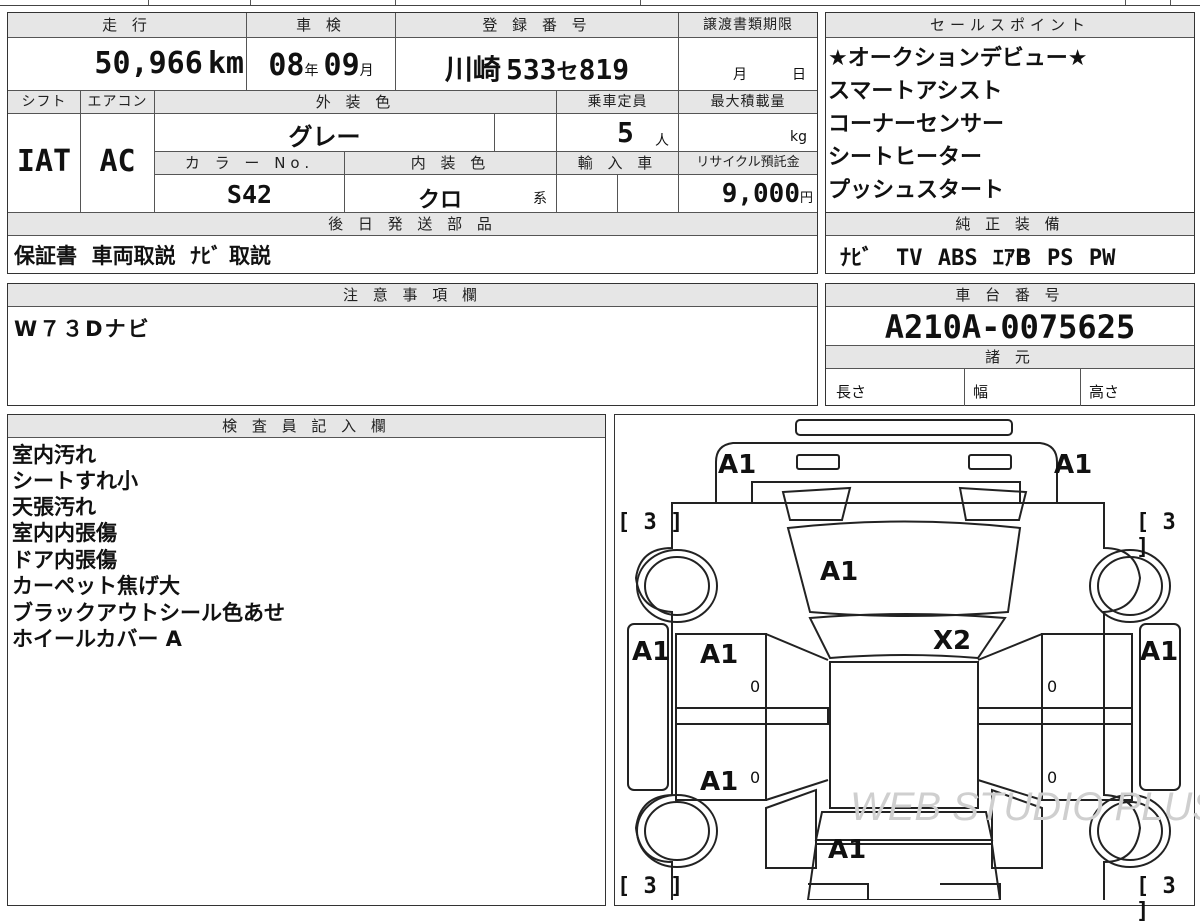 Image resolution: width=1200 pixels, height=924 pixels. I want to click on damage-mark-front-right: A1, so click(1073, 465).